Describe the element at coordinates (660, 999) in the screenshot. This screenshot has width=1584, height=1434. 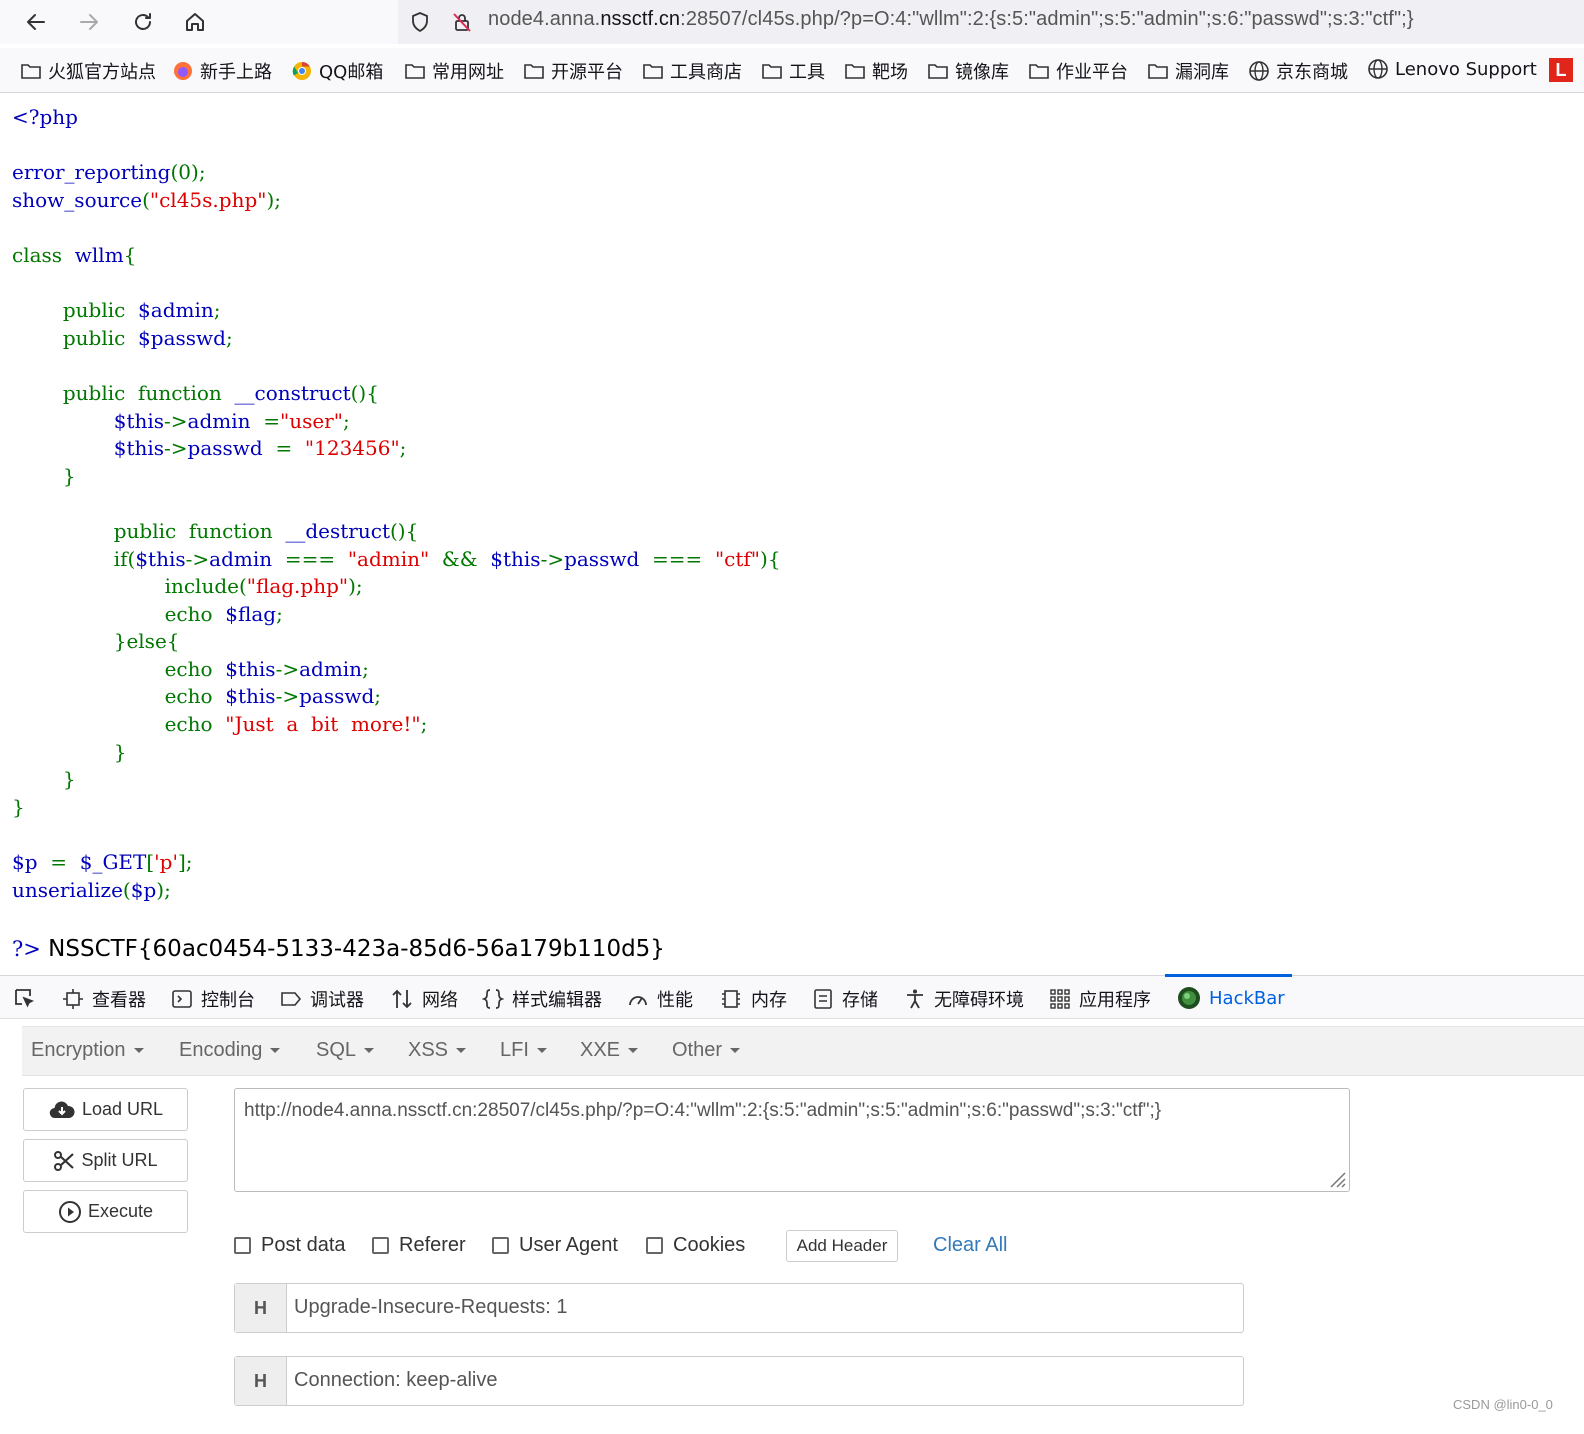
I see `tab-performance: 性能` at that location.